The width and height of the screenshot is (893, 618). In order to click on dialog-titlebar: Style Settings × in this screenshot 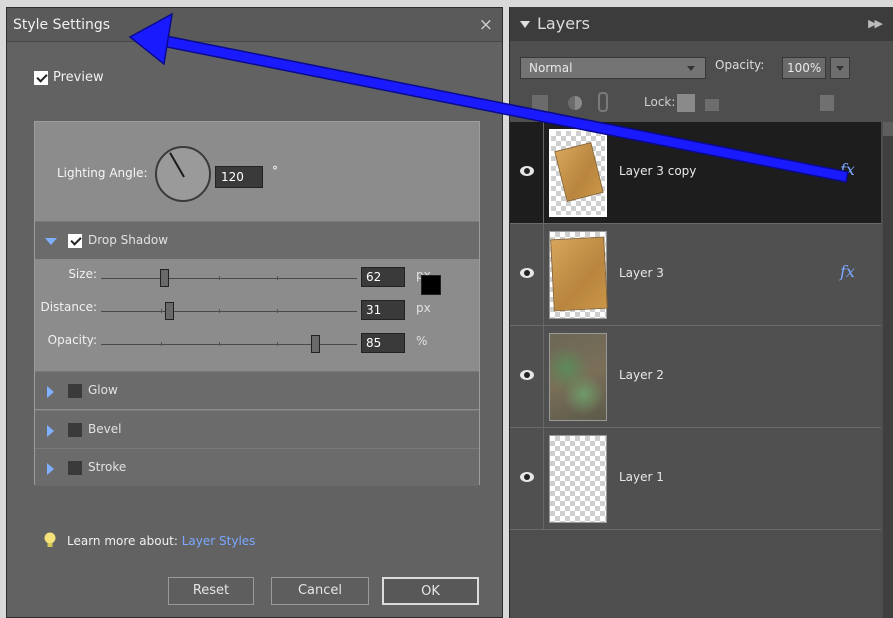, I will do `click(254, 25)`.